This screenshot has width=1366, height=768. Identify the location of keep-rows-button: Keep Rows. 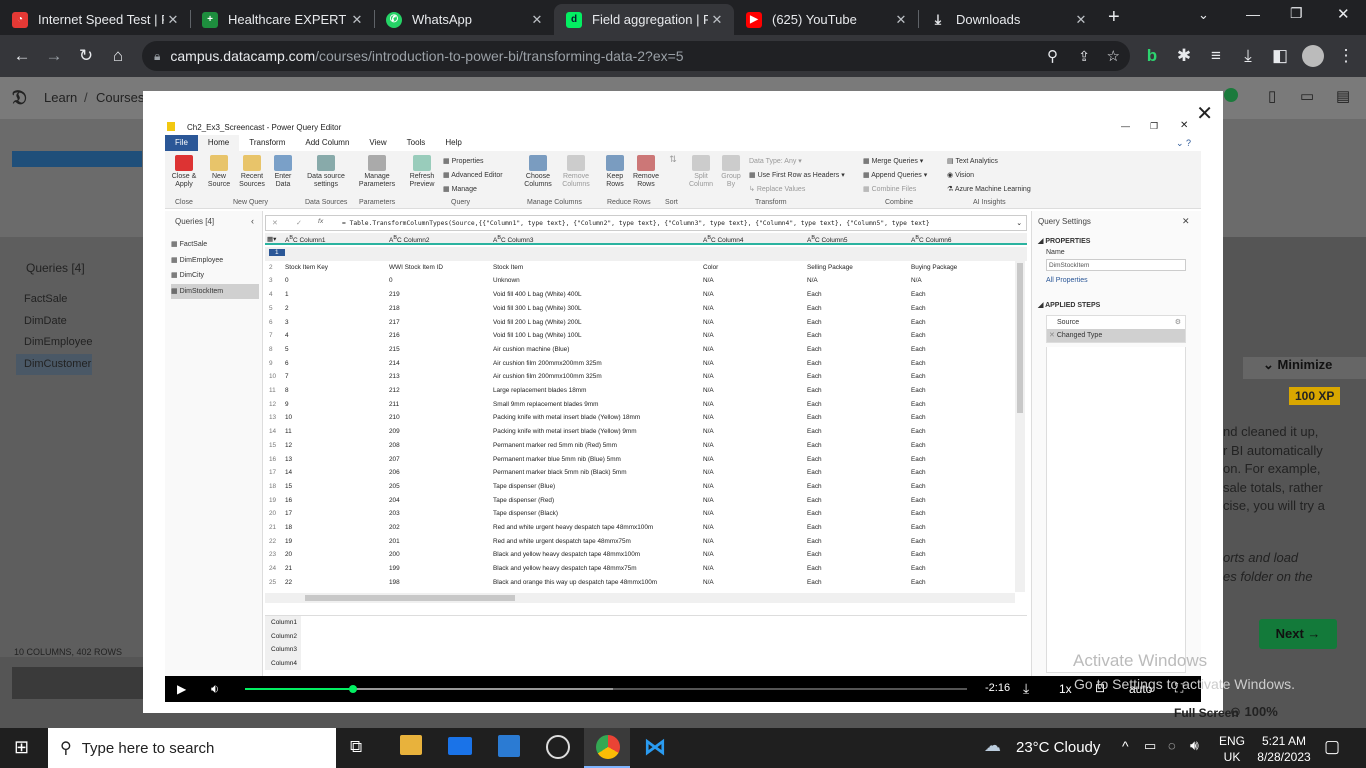
(615, 172).